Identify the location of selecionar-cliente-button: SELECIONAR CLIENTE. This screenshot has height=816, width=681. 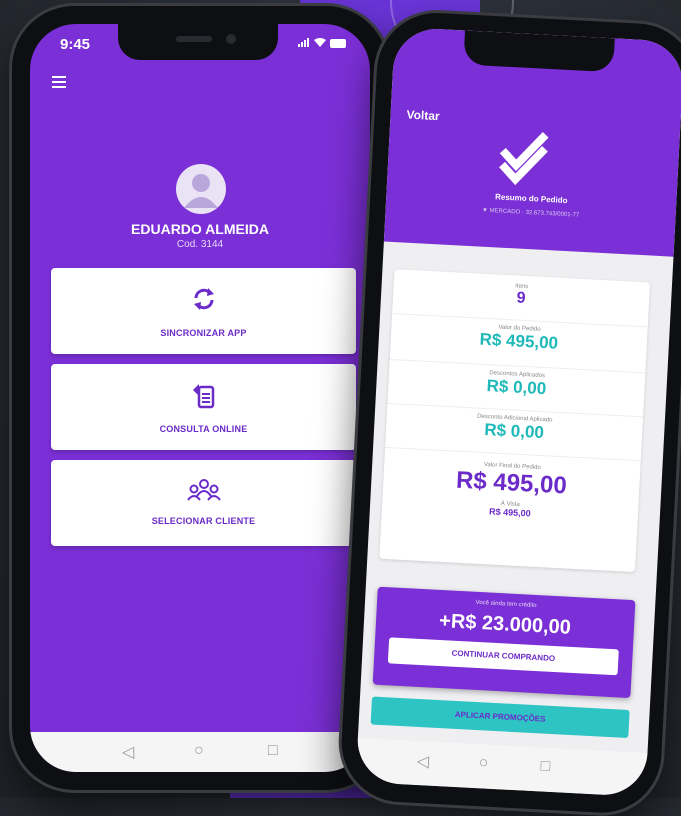
(203, 503).